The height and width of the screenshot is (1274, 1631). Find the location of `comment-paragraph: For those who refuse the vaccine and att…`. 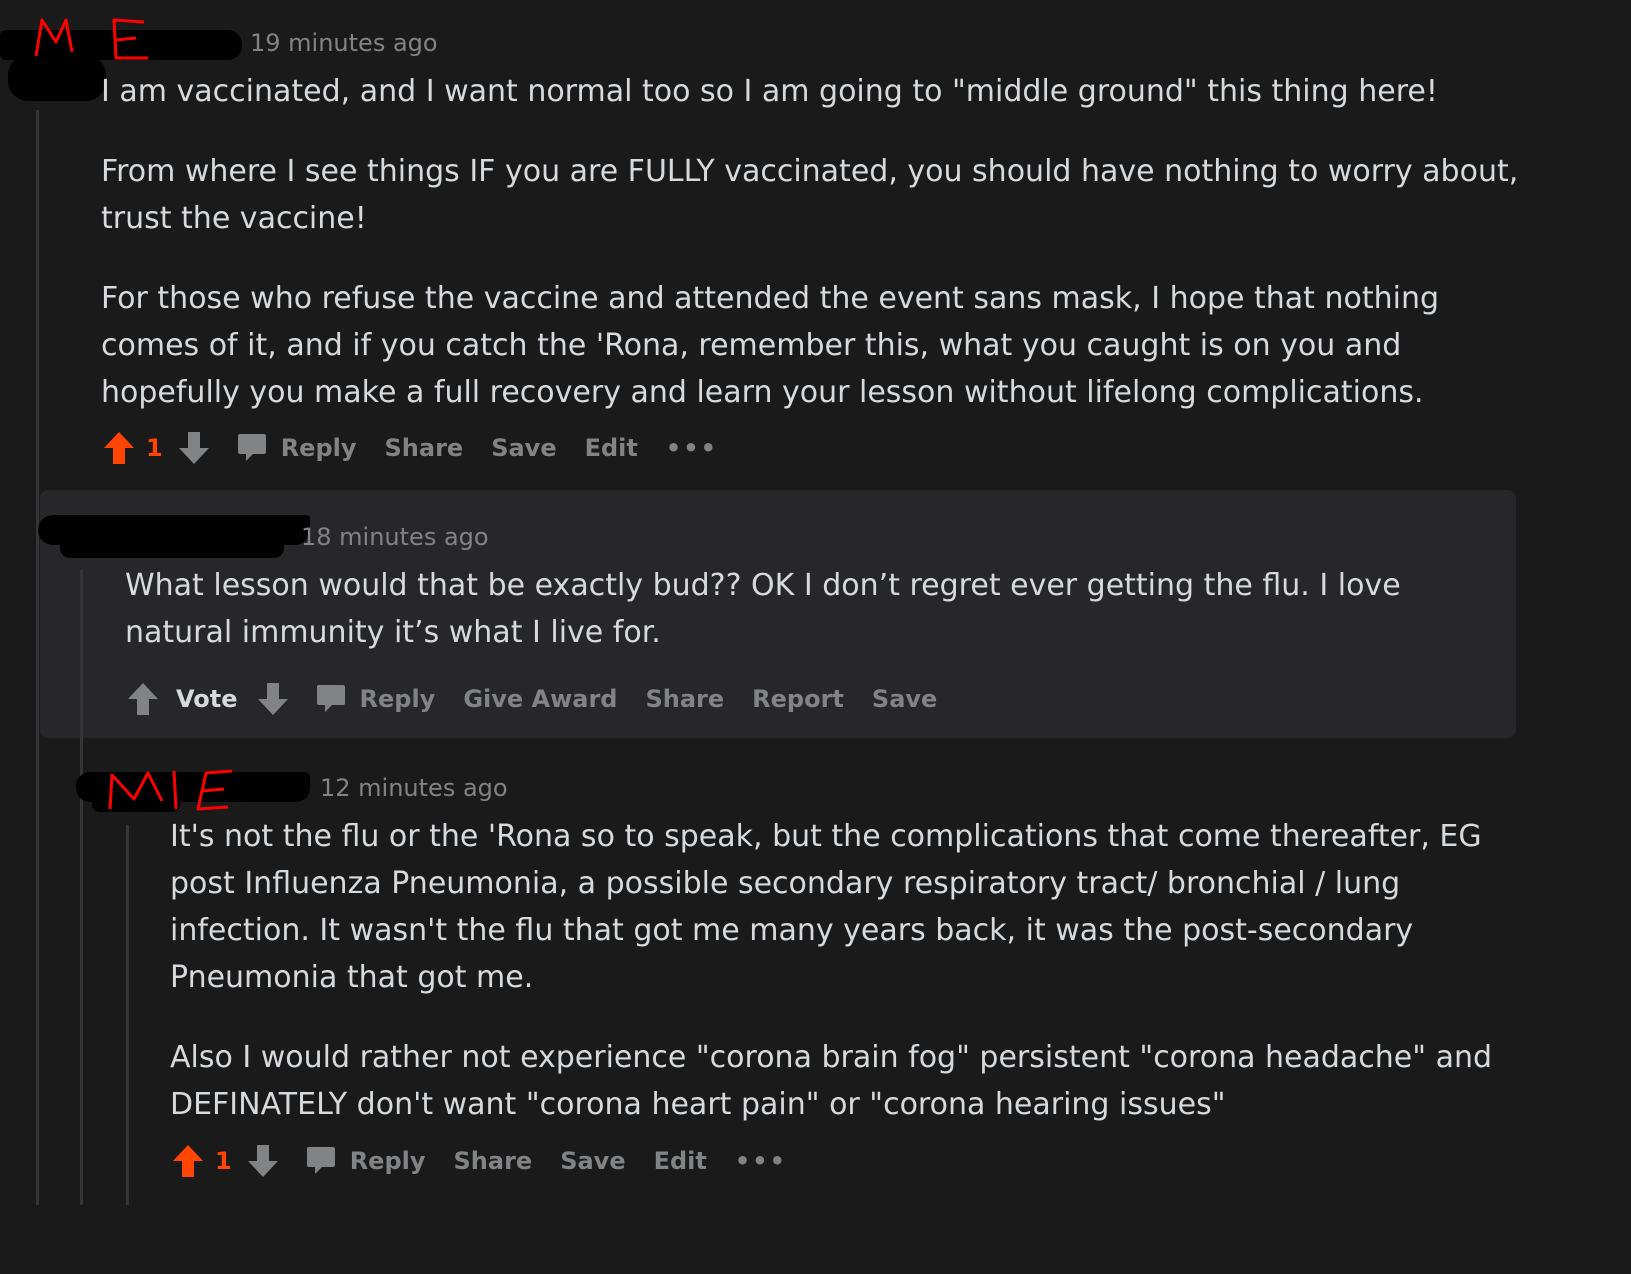

comment-paragraph: For those who refuse the vaccine and att… is located at coordinates (770, 345).